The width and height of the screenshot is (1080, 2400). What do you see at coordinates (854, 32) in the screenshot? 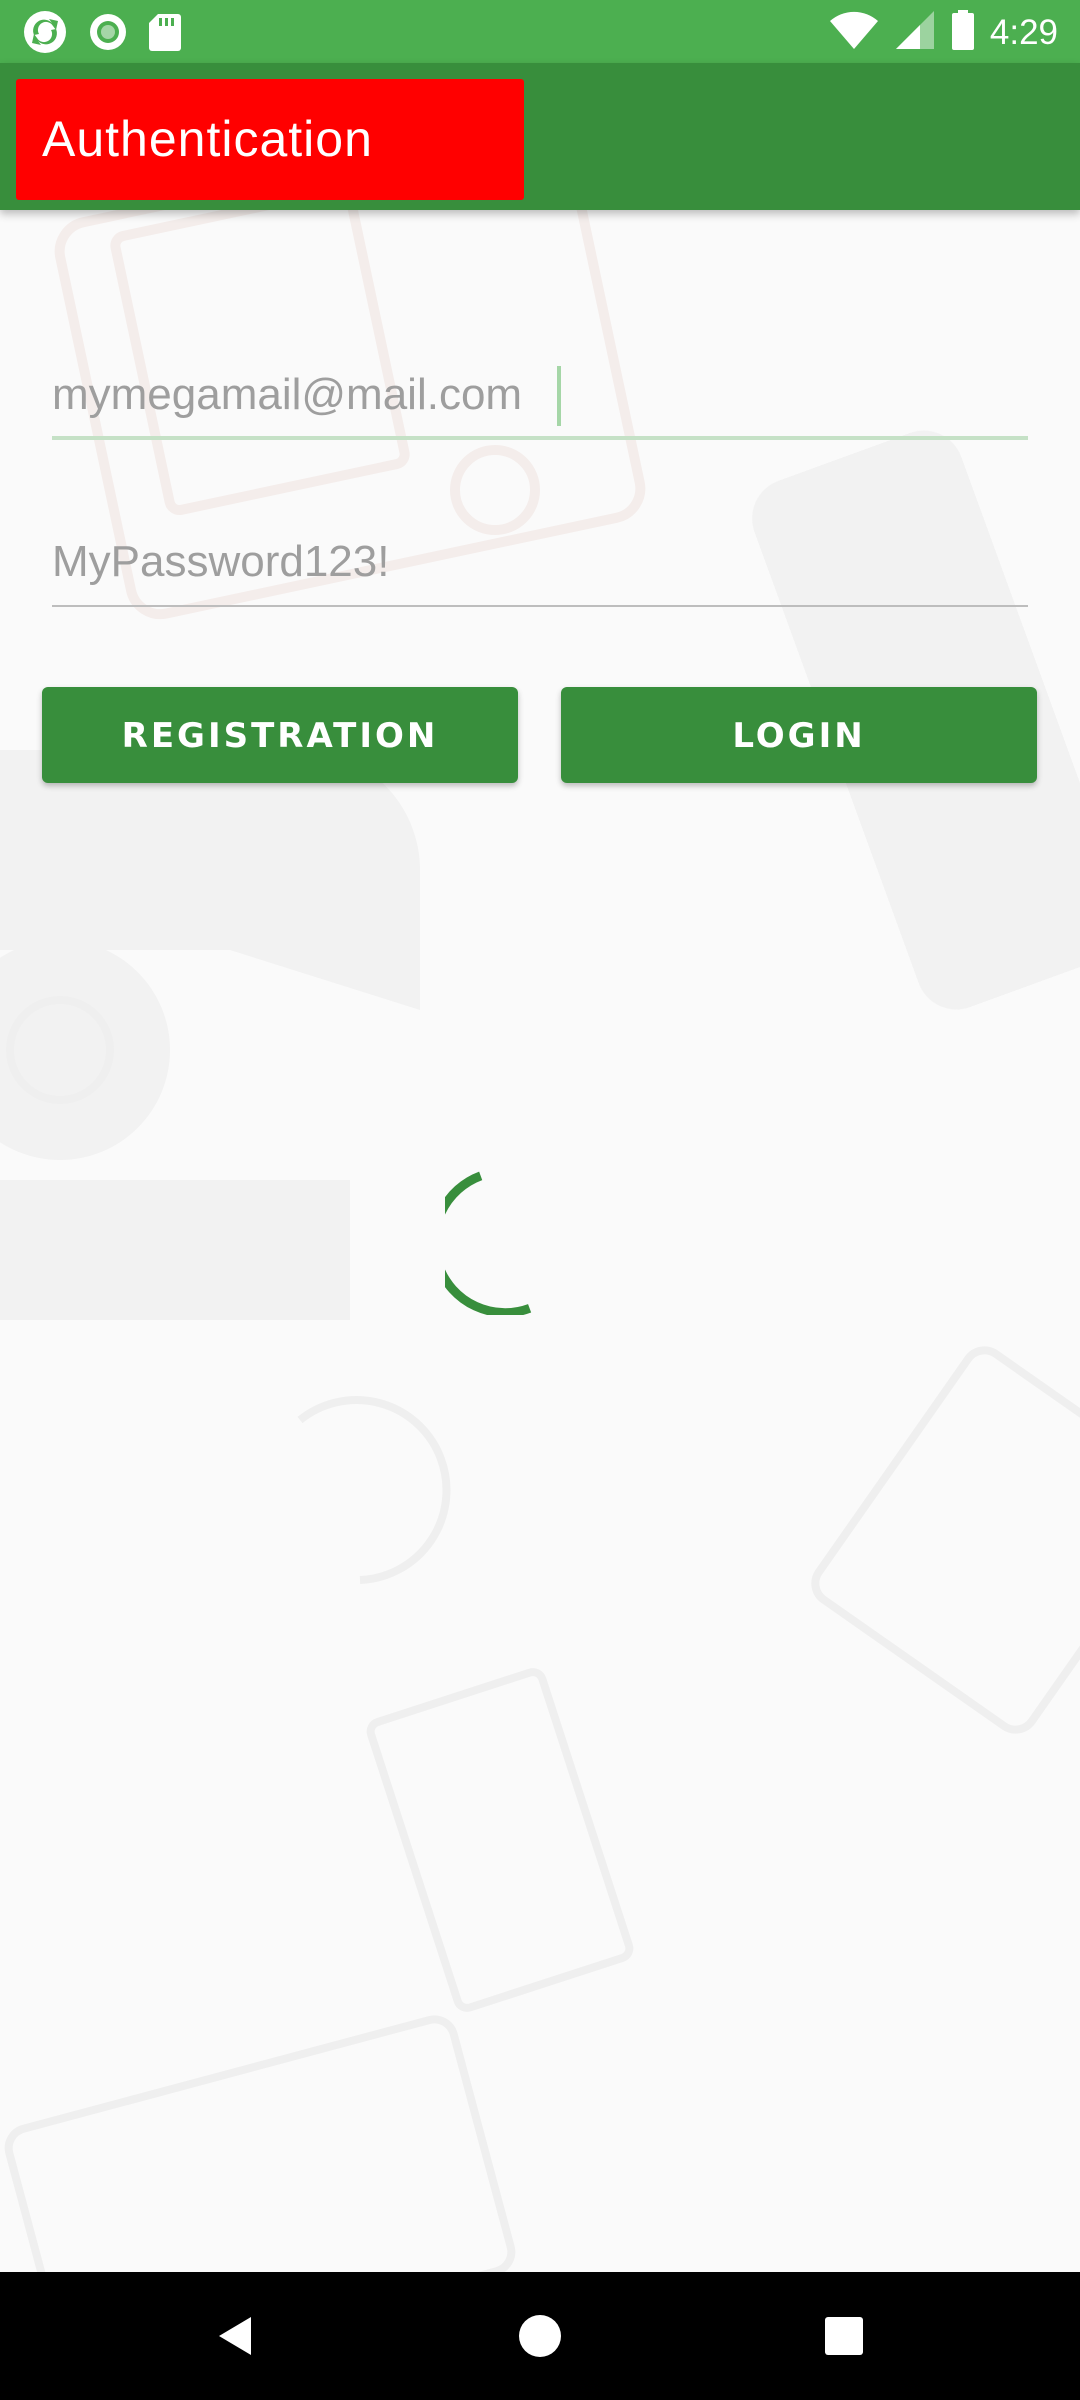
I see `wifi-icon` at bounding box center [854, 32].